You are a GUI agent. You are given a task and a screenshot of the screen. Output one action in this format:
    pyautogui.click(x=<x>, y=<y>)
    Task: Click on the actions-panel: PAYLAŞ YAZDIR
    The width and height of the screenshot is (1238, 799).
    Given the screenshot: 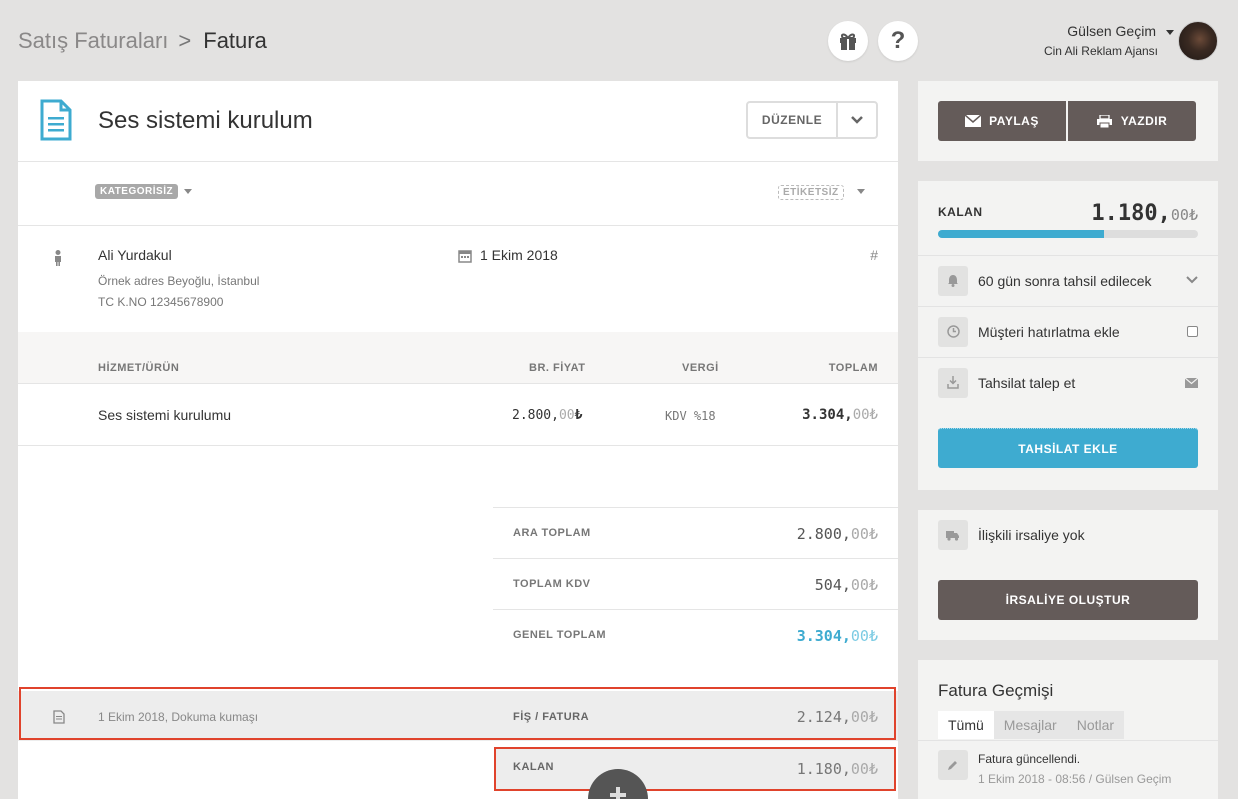 What is the action you would take?
    pyautogui.click(x=1068, y=121)
    